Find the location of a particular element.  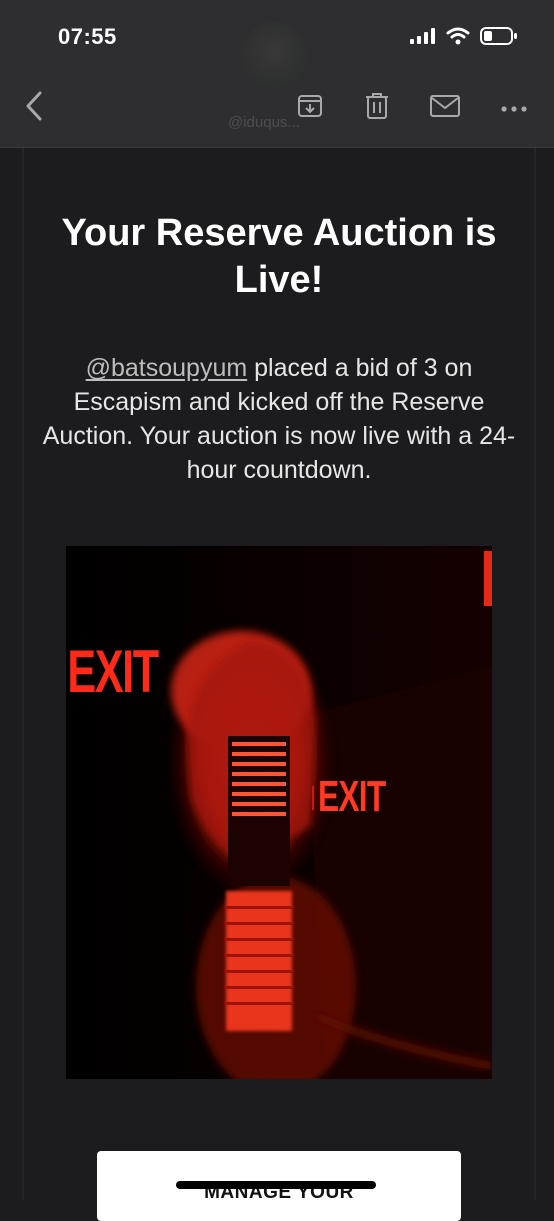

delete-button is located at coordinates (377, 108).